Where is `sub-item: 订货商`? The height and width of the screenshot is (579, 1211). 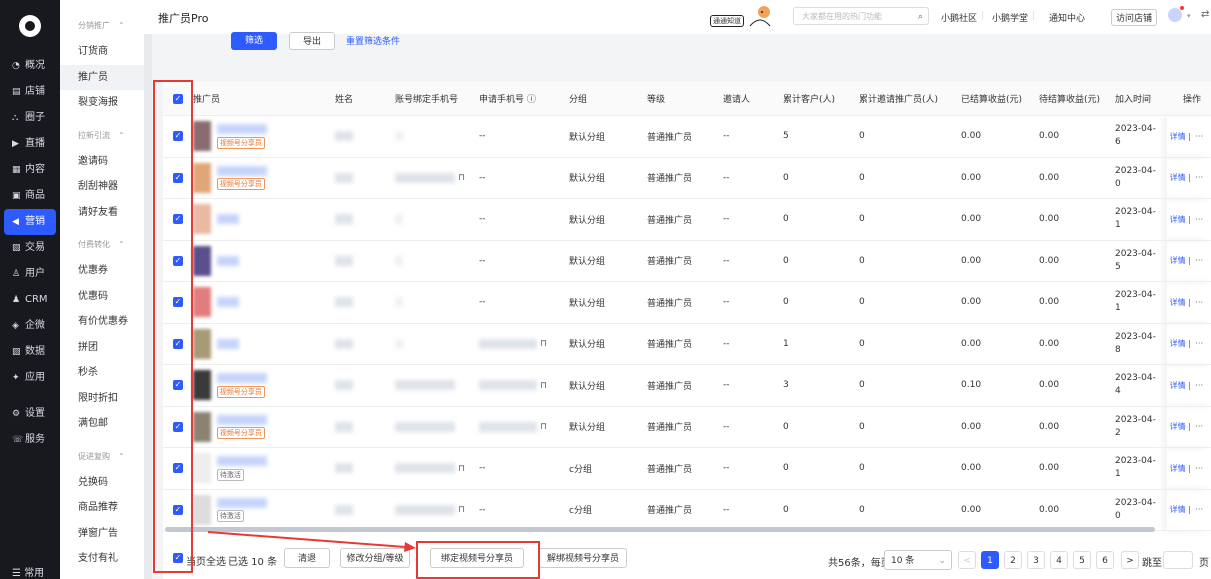
sub-item: 订货商 is located at coordinates (102, 52).